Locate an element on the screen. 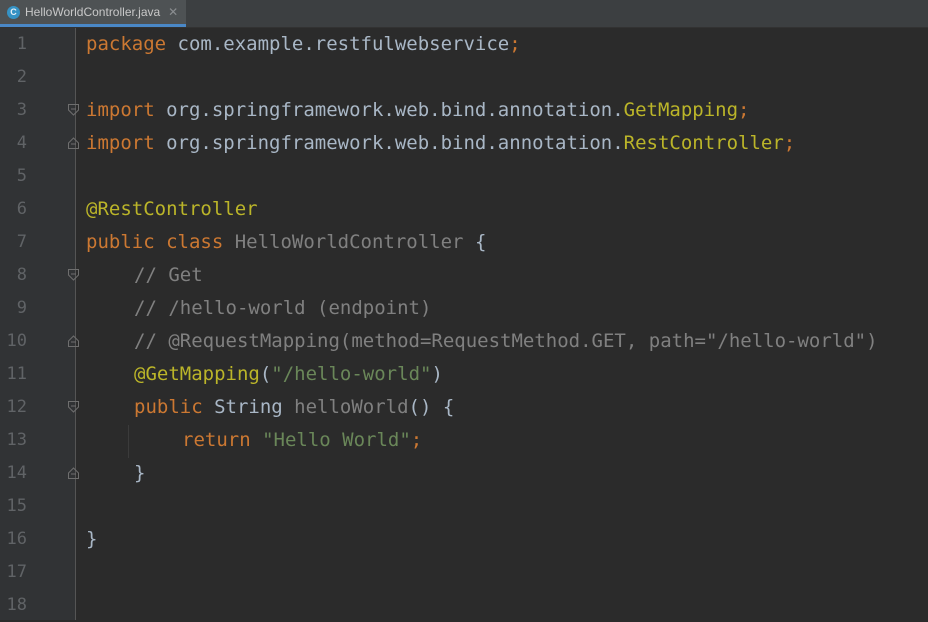 The width and height of the screenshot is (928, 622). code-line: 5 is located at coordinates (464, 176).